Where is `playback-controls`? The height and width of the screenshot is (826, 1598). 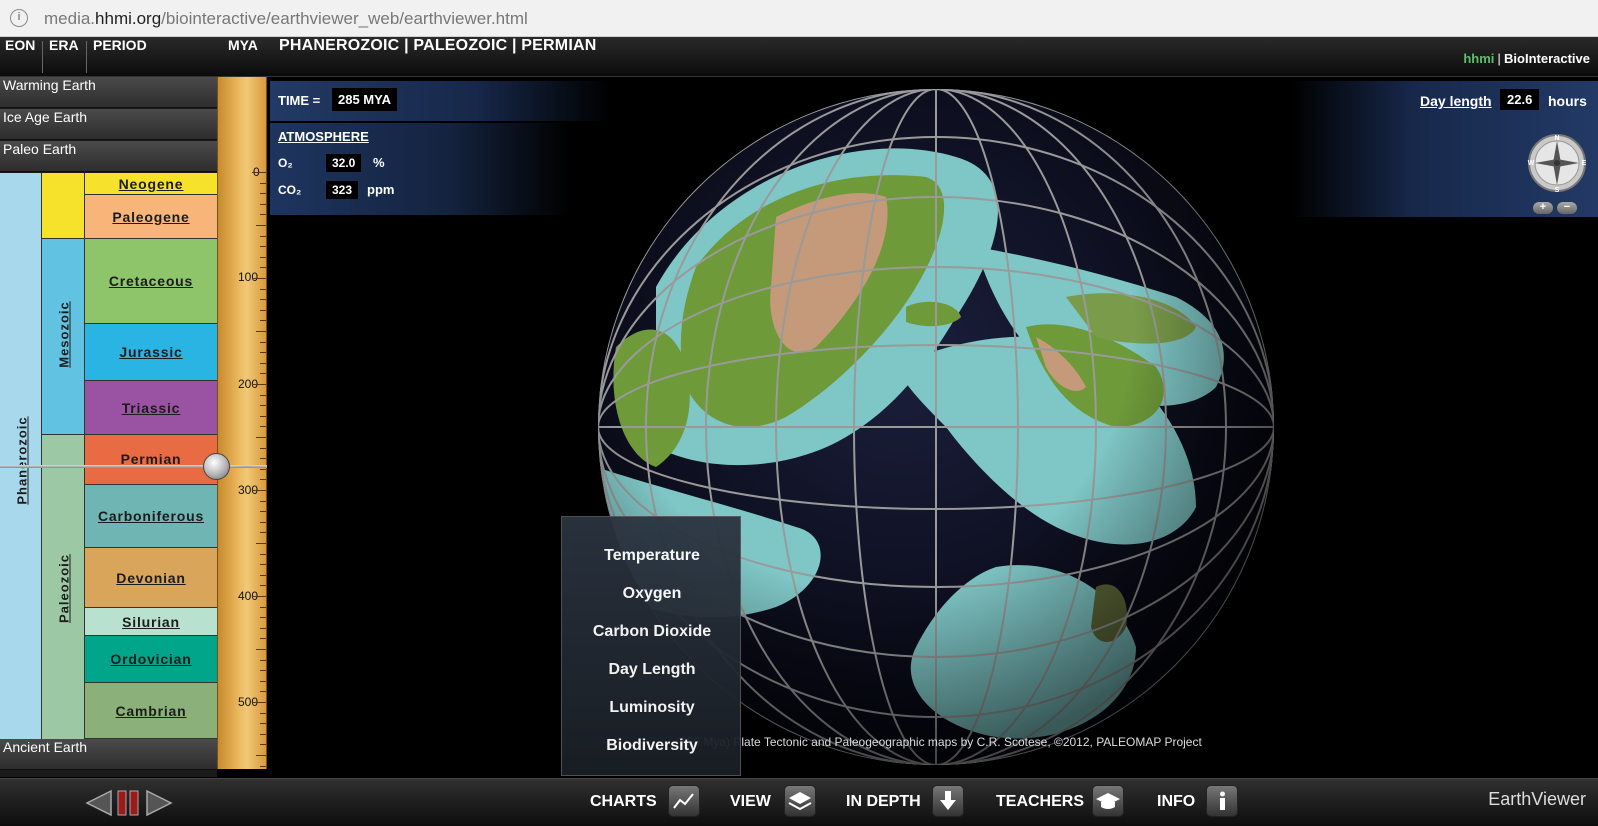 playback-controls is located at coordinates (129, 803).